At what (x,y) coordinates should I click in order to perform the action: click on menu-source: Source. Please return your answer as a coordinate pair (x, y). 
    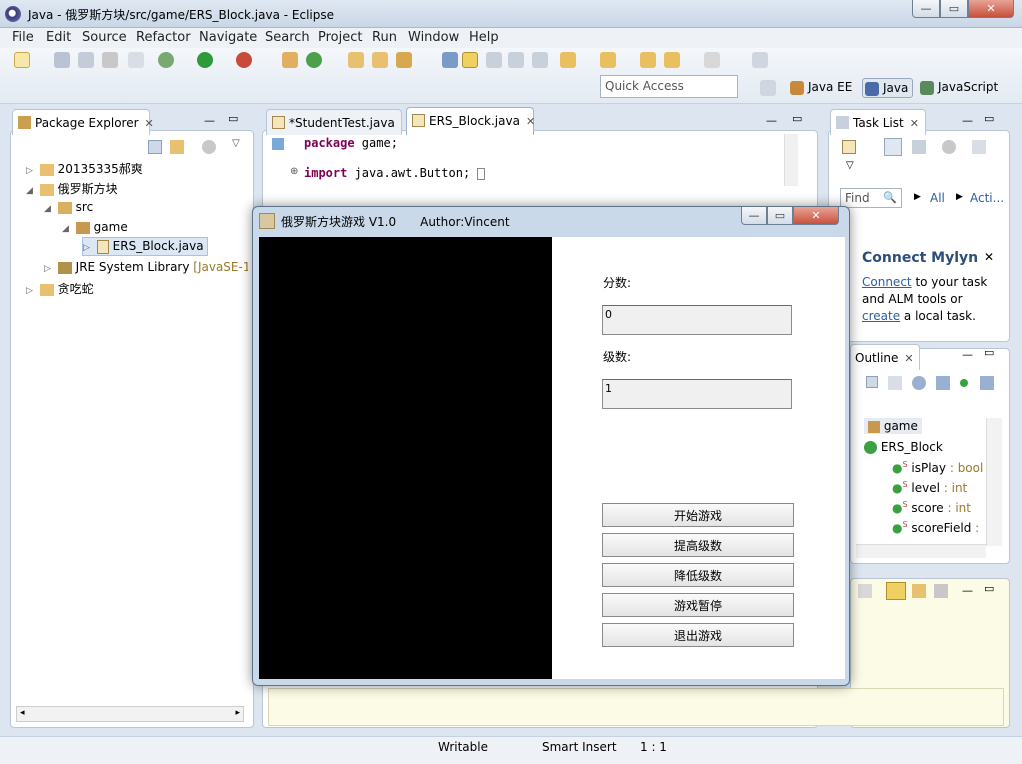
    Looking at the image, I should click on (104, 37).